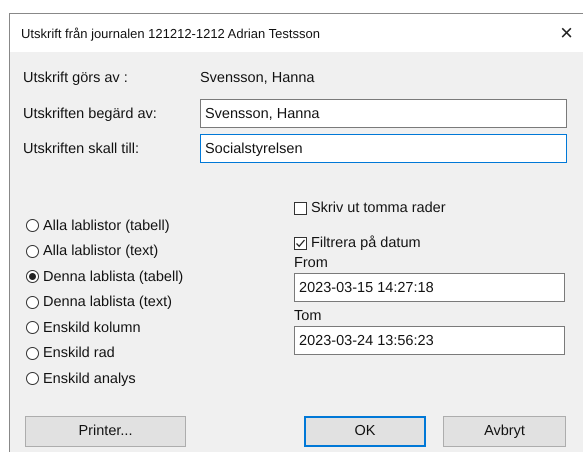  What do you see at coordinates (504, 431) in the screenshot?
I see `cancel-button: Avbryt` at bounding box center [504, 431].